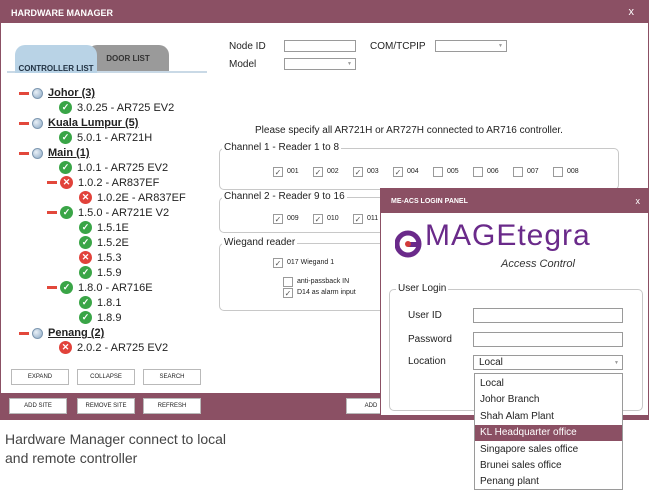  What do you see at coordinates (548, 362) in the screenshot?
I see `location-select: Local ▼` at bounding box center [548, 362].